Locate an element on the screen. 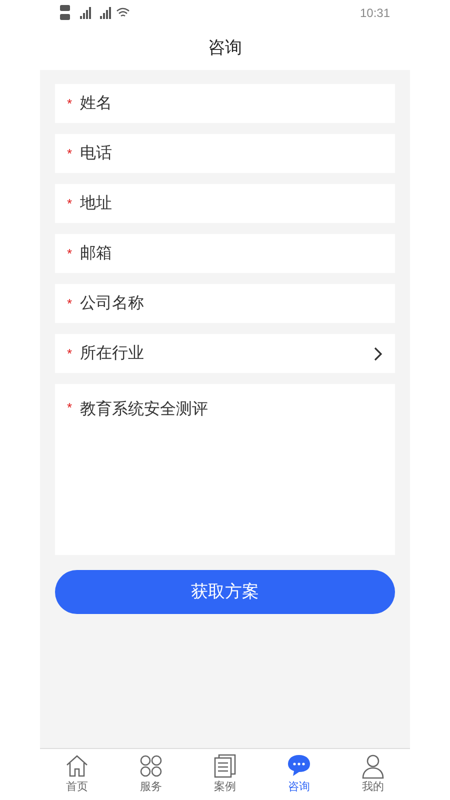  field-label: 所在行业 is located at coordinates (113, 354).